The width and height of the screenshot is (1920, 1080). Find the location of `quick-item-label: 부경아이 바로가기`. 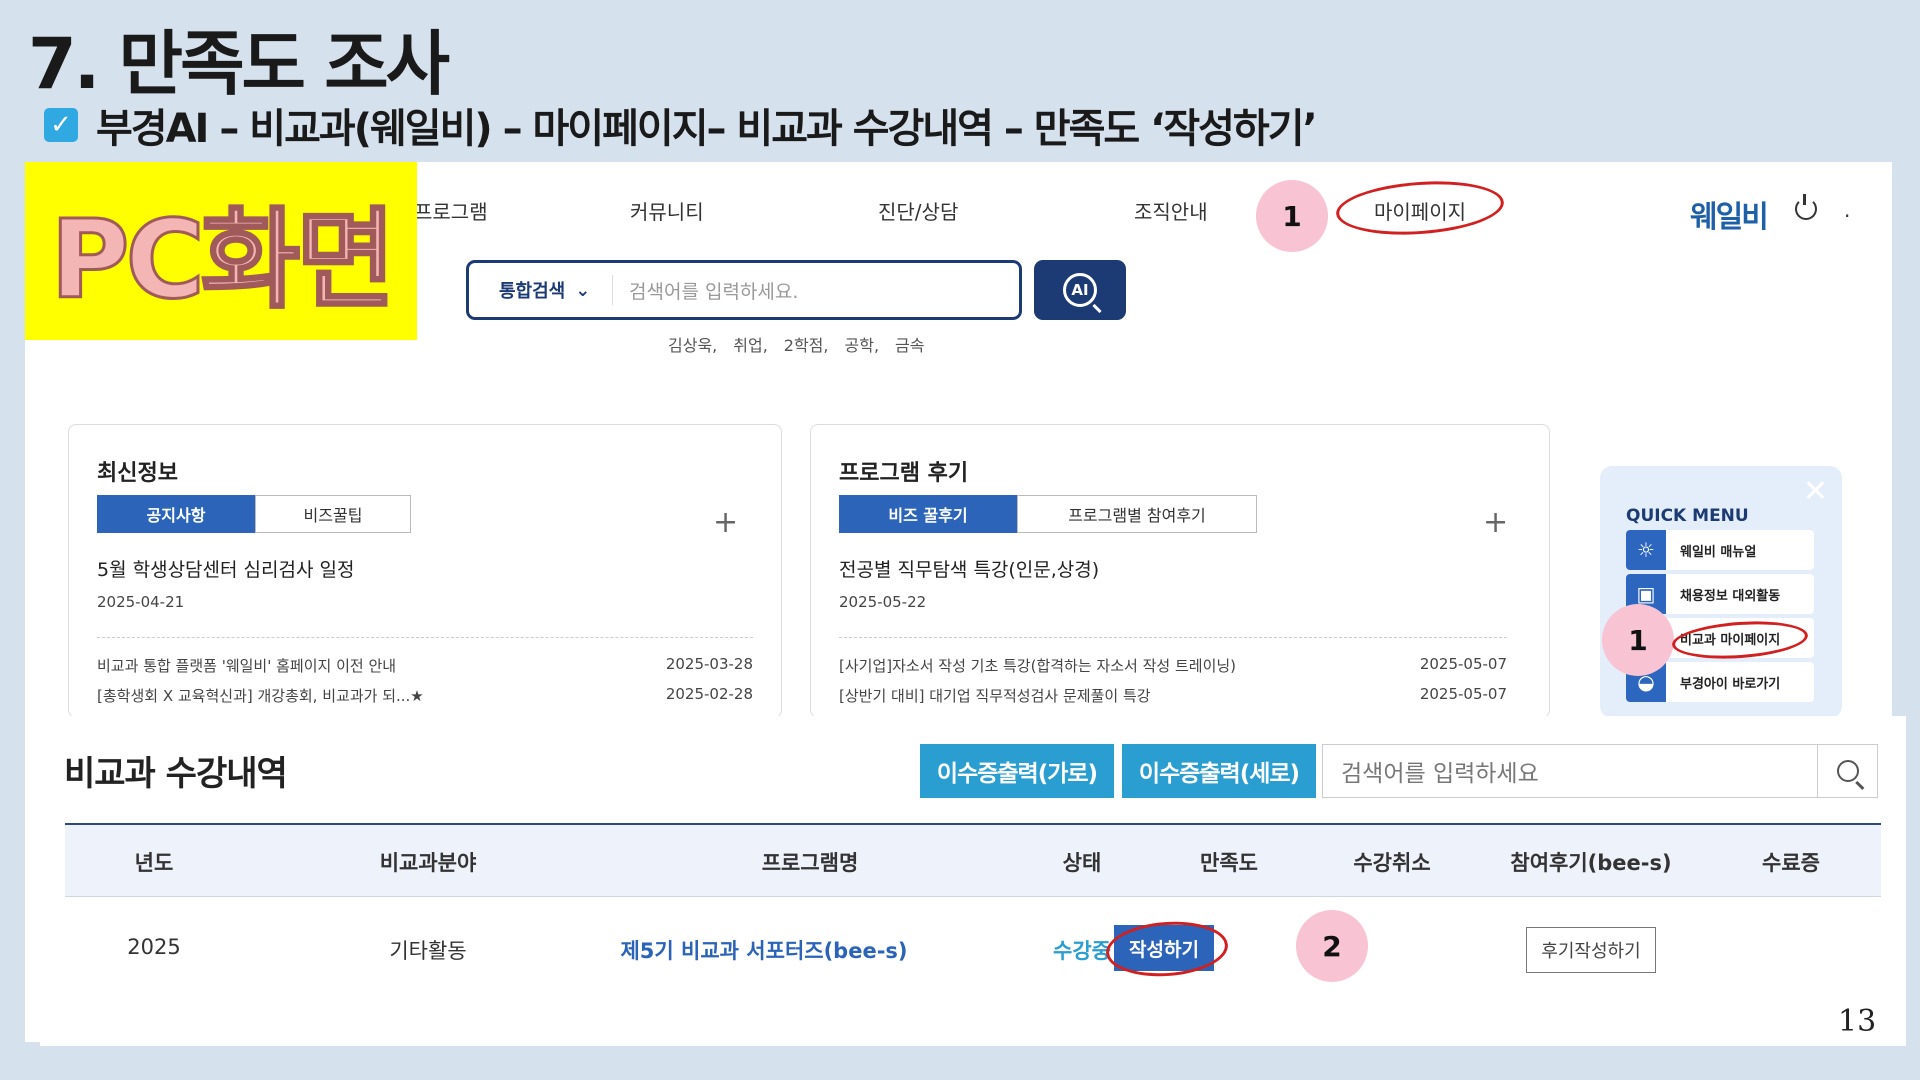

quick-item-label: 부경아이 바로가기 is located at coordinates (1730, 684).